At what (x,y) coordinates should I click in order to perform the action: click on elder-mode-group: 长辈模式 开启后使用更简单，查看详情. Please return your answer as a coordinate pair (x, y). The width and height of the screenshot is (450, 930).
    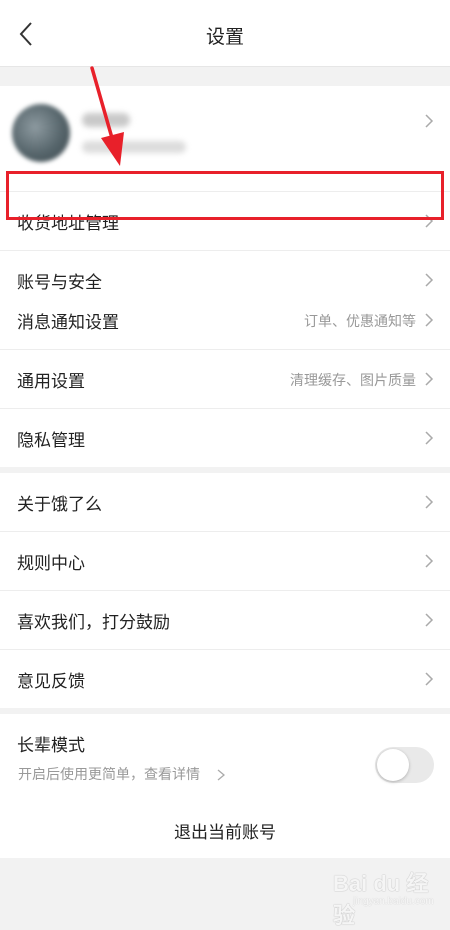
    Looking at the image, I should click on (225, 757).